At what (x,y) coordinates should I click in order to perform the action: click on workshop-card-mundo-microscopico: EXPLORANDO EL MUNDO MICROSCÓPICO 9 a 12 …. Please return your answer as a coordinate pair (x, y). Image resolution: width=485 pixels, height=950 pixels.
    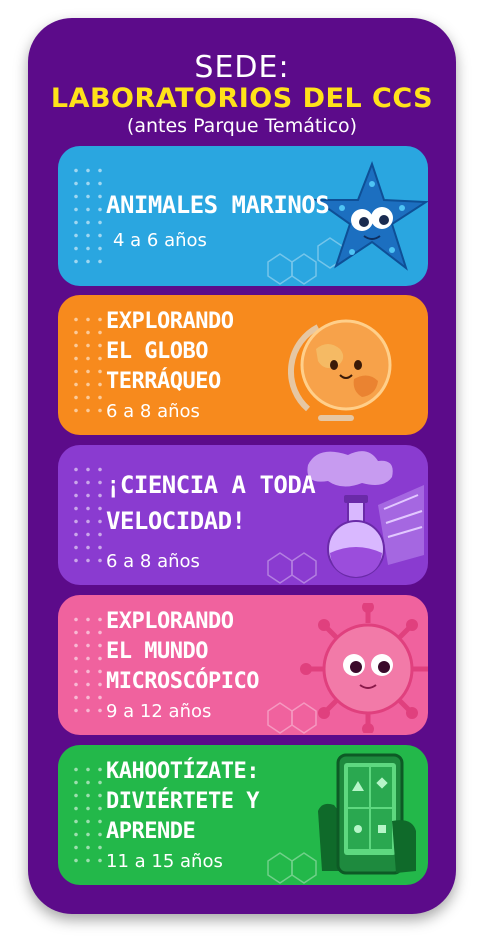
    Looking at the image, I should click on (243, 665).